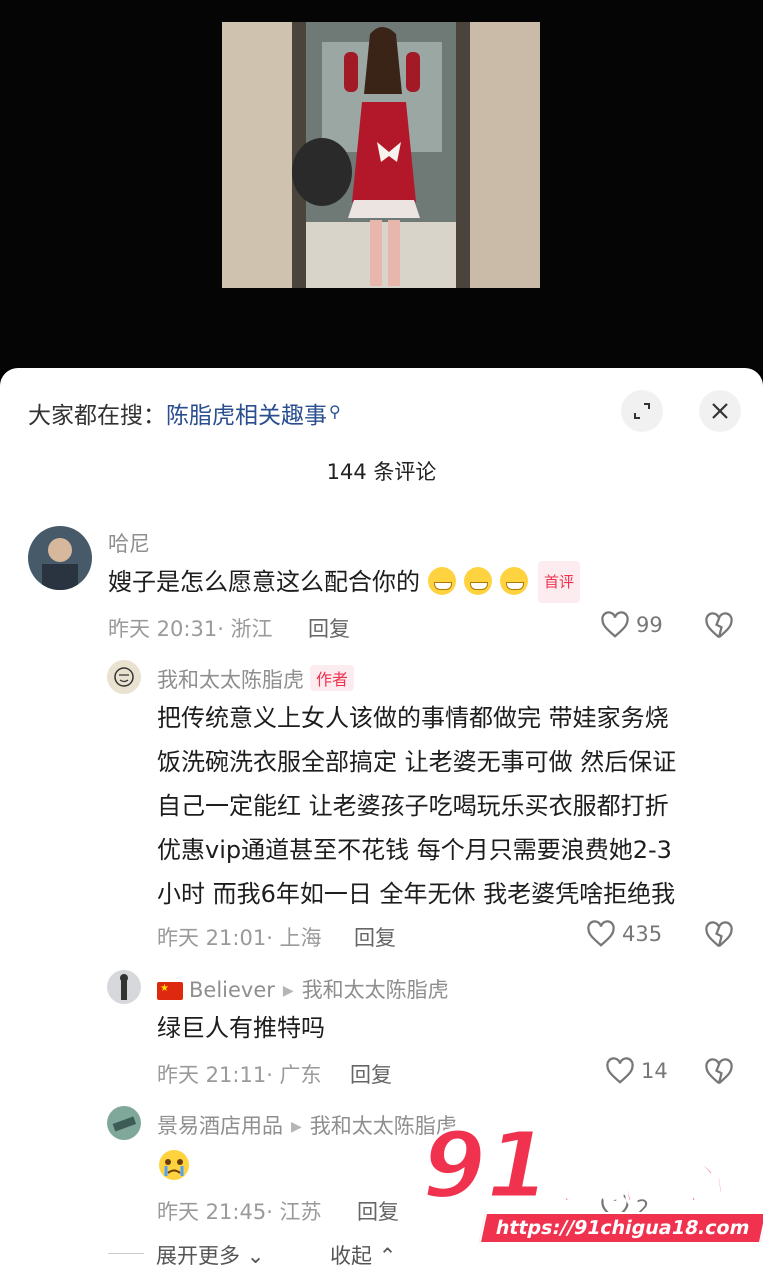 This screenshot has width=763, height=1280. Describe the element at coordinates (620, 1228) in the screenshot. I see `watermark-url: https://91chigua18.com` at that location.